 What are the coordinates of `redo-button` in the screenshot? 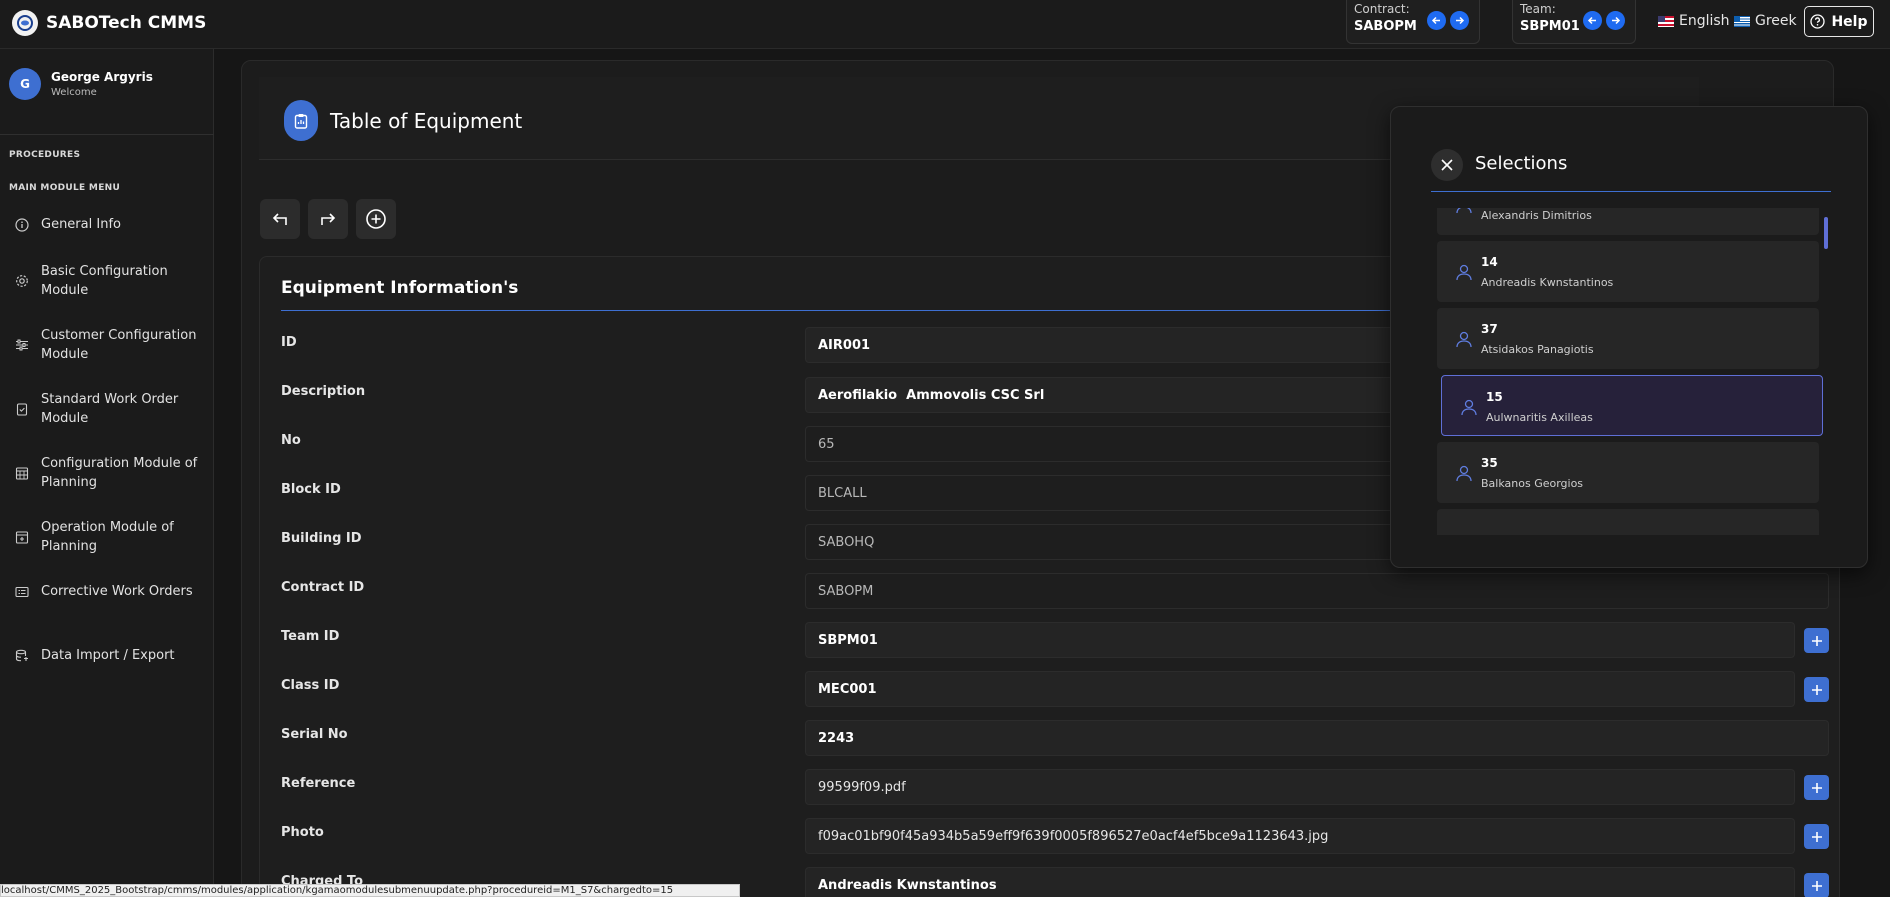 It's located at (328, 219).